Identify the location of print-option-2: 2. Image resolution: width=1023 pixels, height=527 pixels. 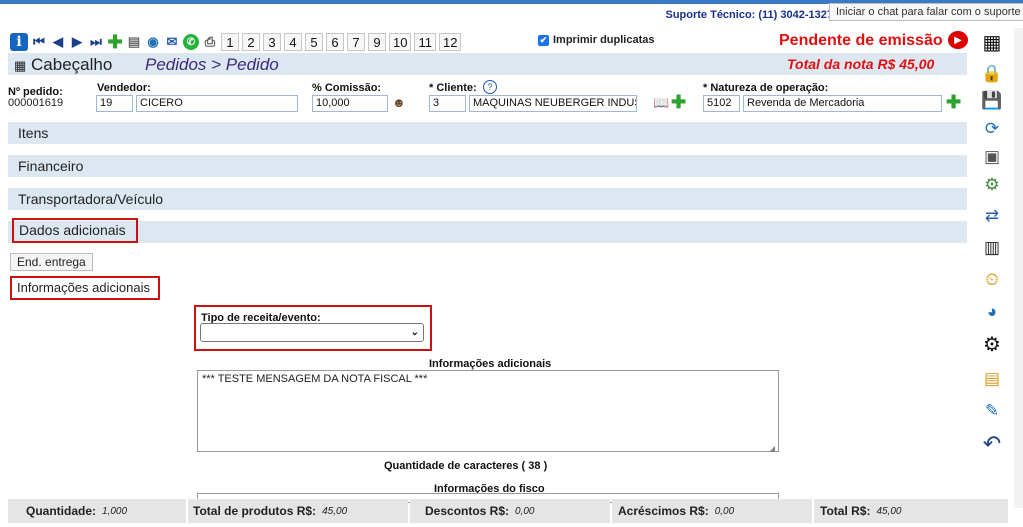
(251, 42).